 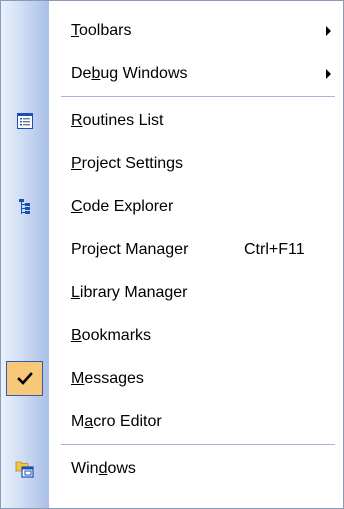 I want to click on menu-item-label: Project Manager, so click(x=130, y=249).